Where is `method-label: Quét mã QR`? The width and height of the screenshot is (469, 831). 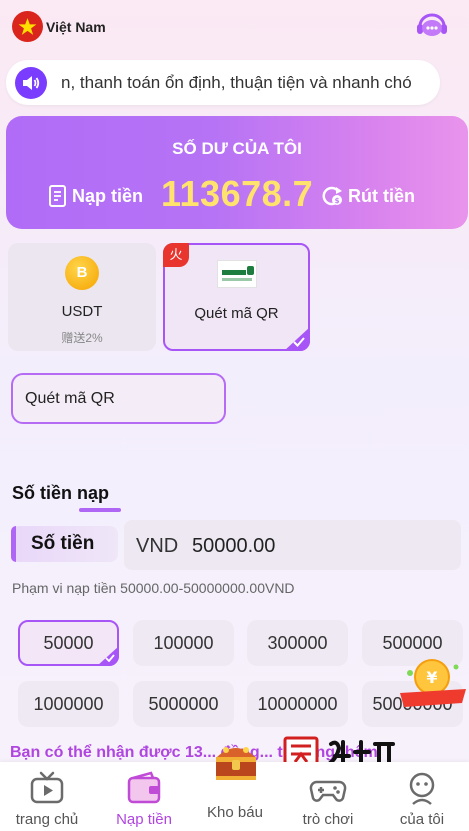 method-label: Quét mã QR is located at coordinates (236, 313).